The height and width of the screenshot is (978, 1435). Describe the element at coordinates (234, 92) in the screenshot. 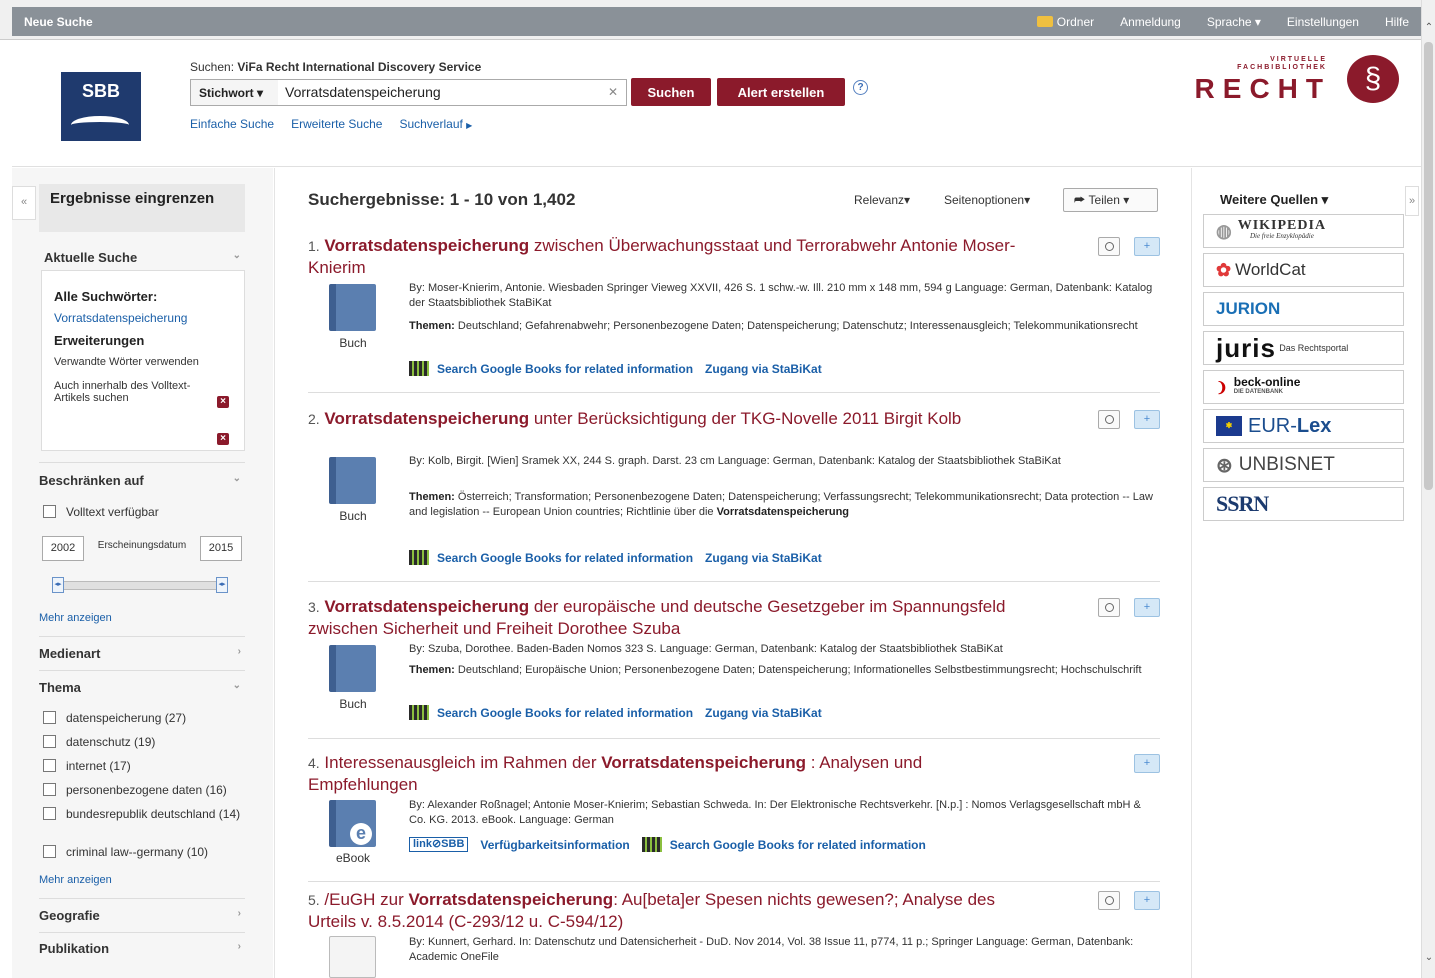

I see `field-select: Stichwort ▾` at that location.